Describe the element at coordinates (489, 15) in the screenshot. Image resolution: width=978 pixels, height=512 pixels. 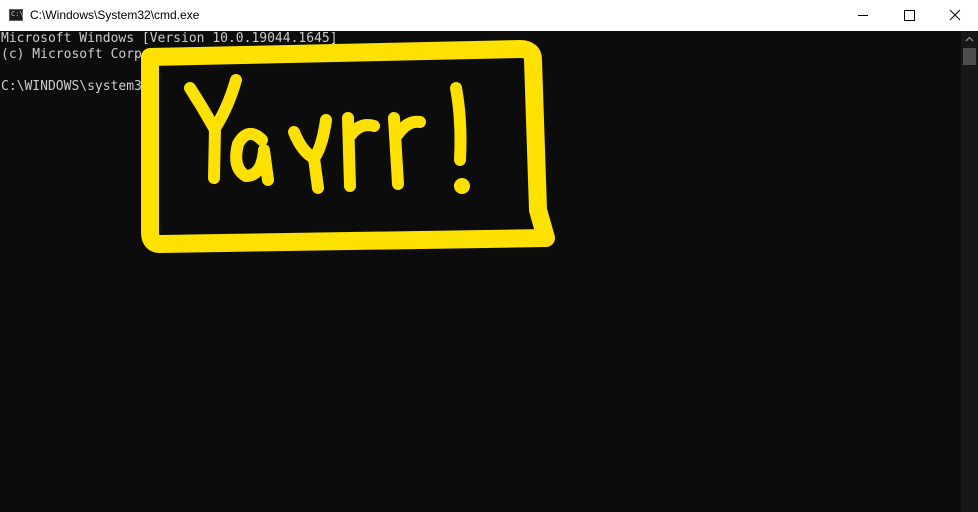
I see `title-bar: C:\ C:\Windows\System32\cmd.exe` at that location.